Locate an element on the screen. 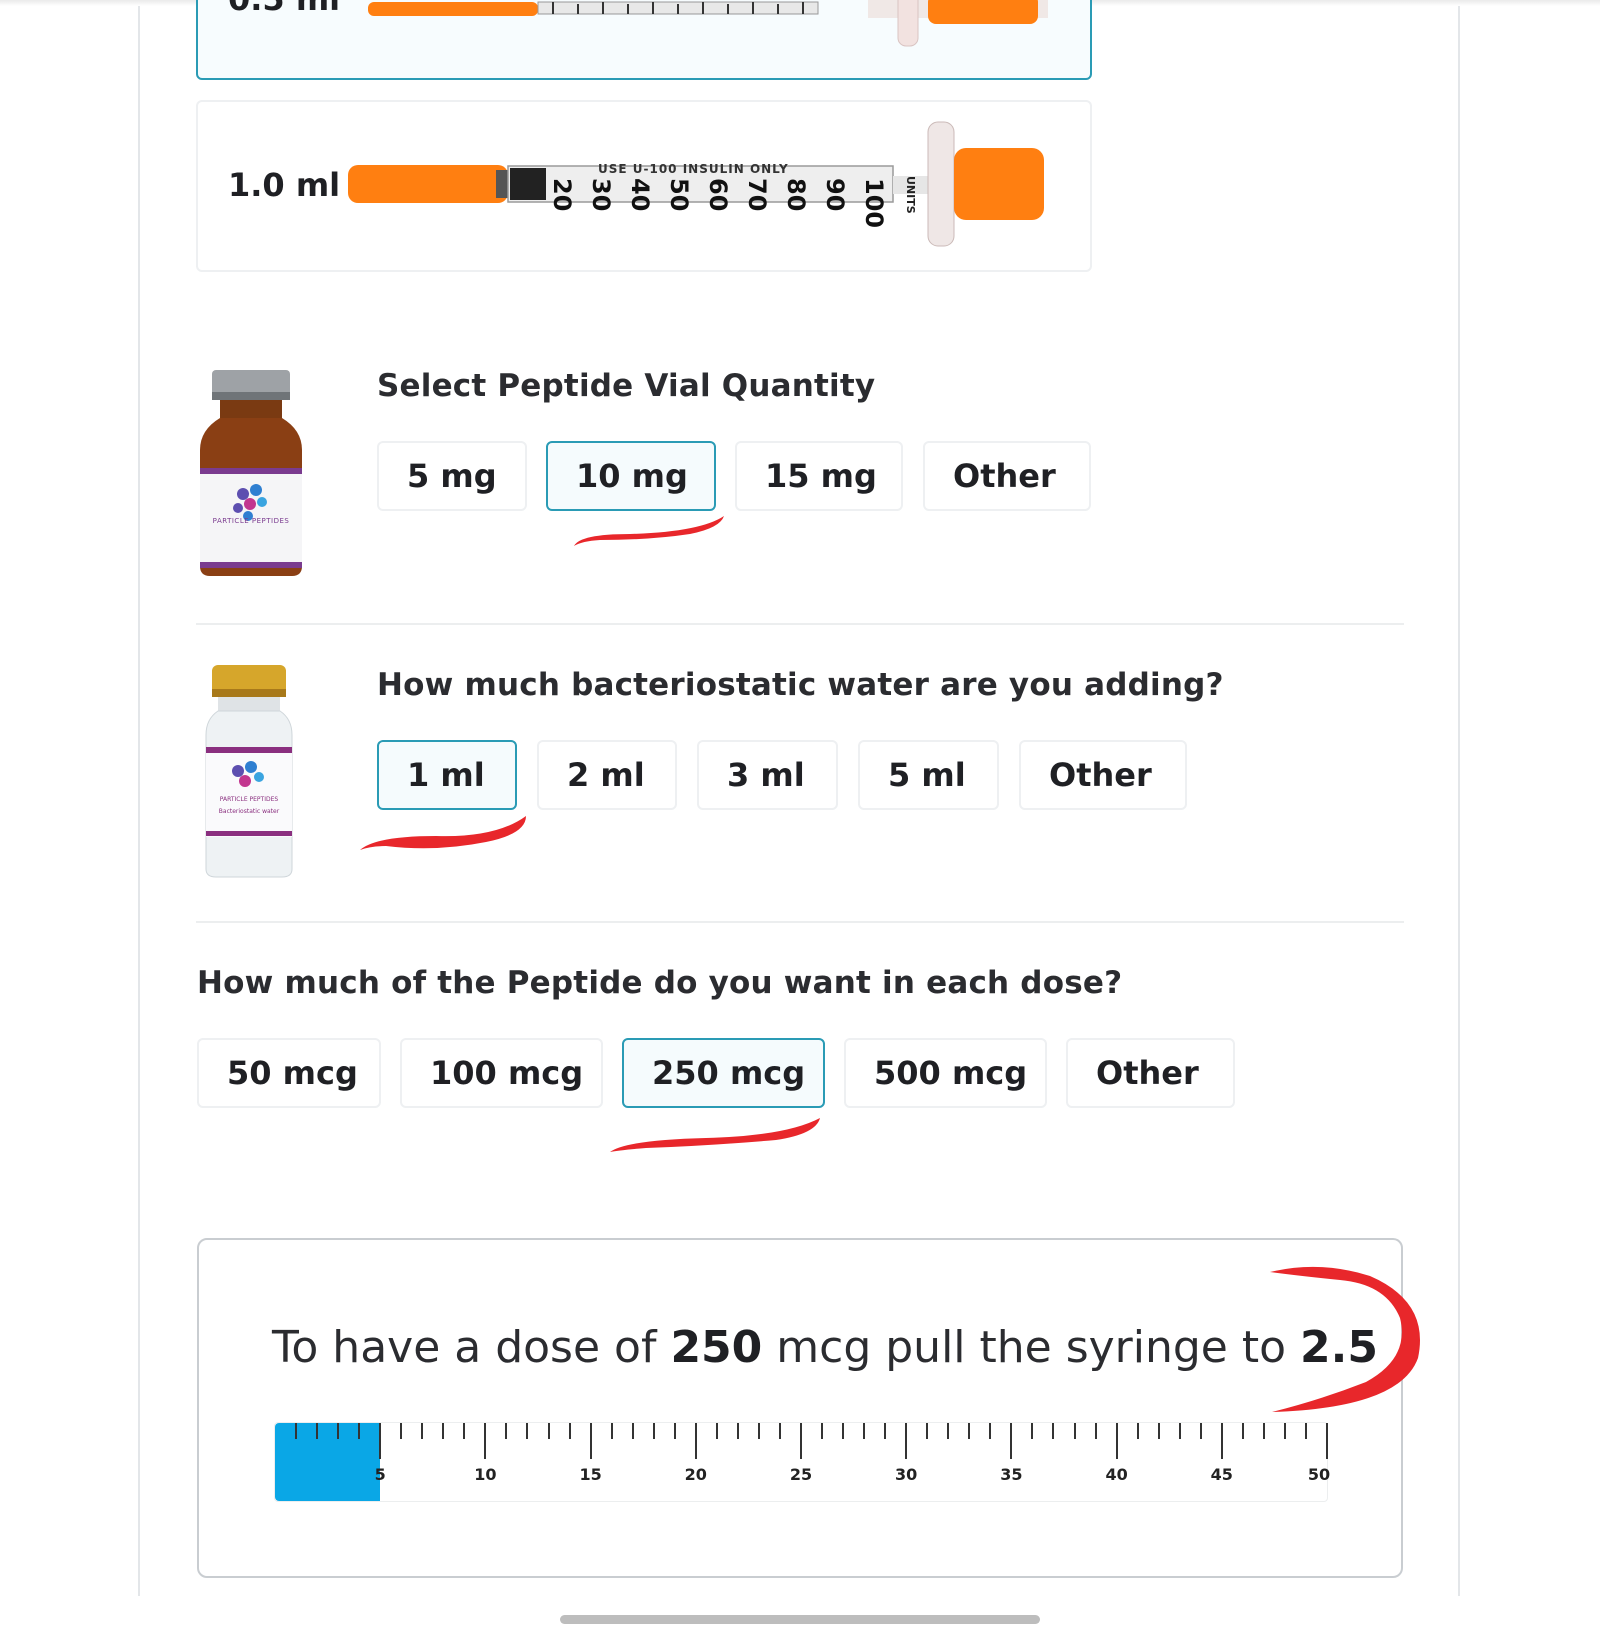 This screenshot has height=1636, width=1600. ruler-label: 25 is located at coordinates (801, 1474).